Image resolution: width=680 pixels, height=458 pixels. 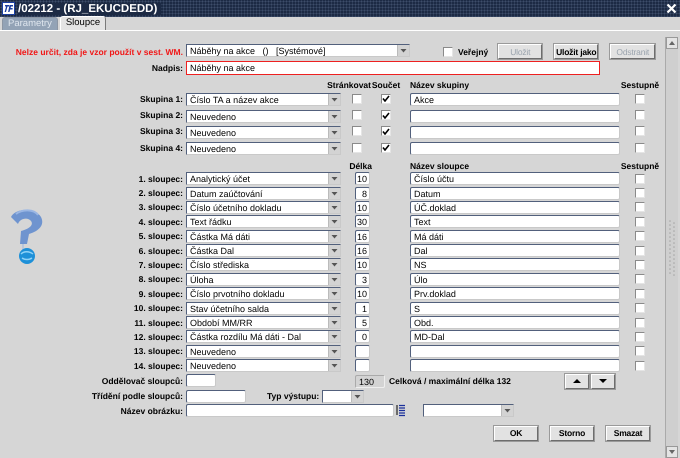 I want to click on column-name-field: Úlo, so click(x=515, y=279).